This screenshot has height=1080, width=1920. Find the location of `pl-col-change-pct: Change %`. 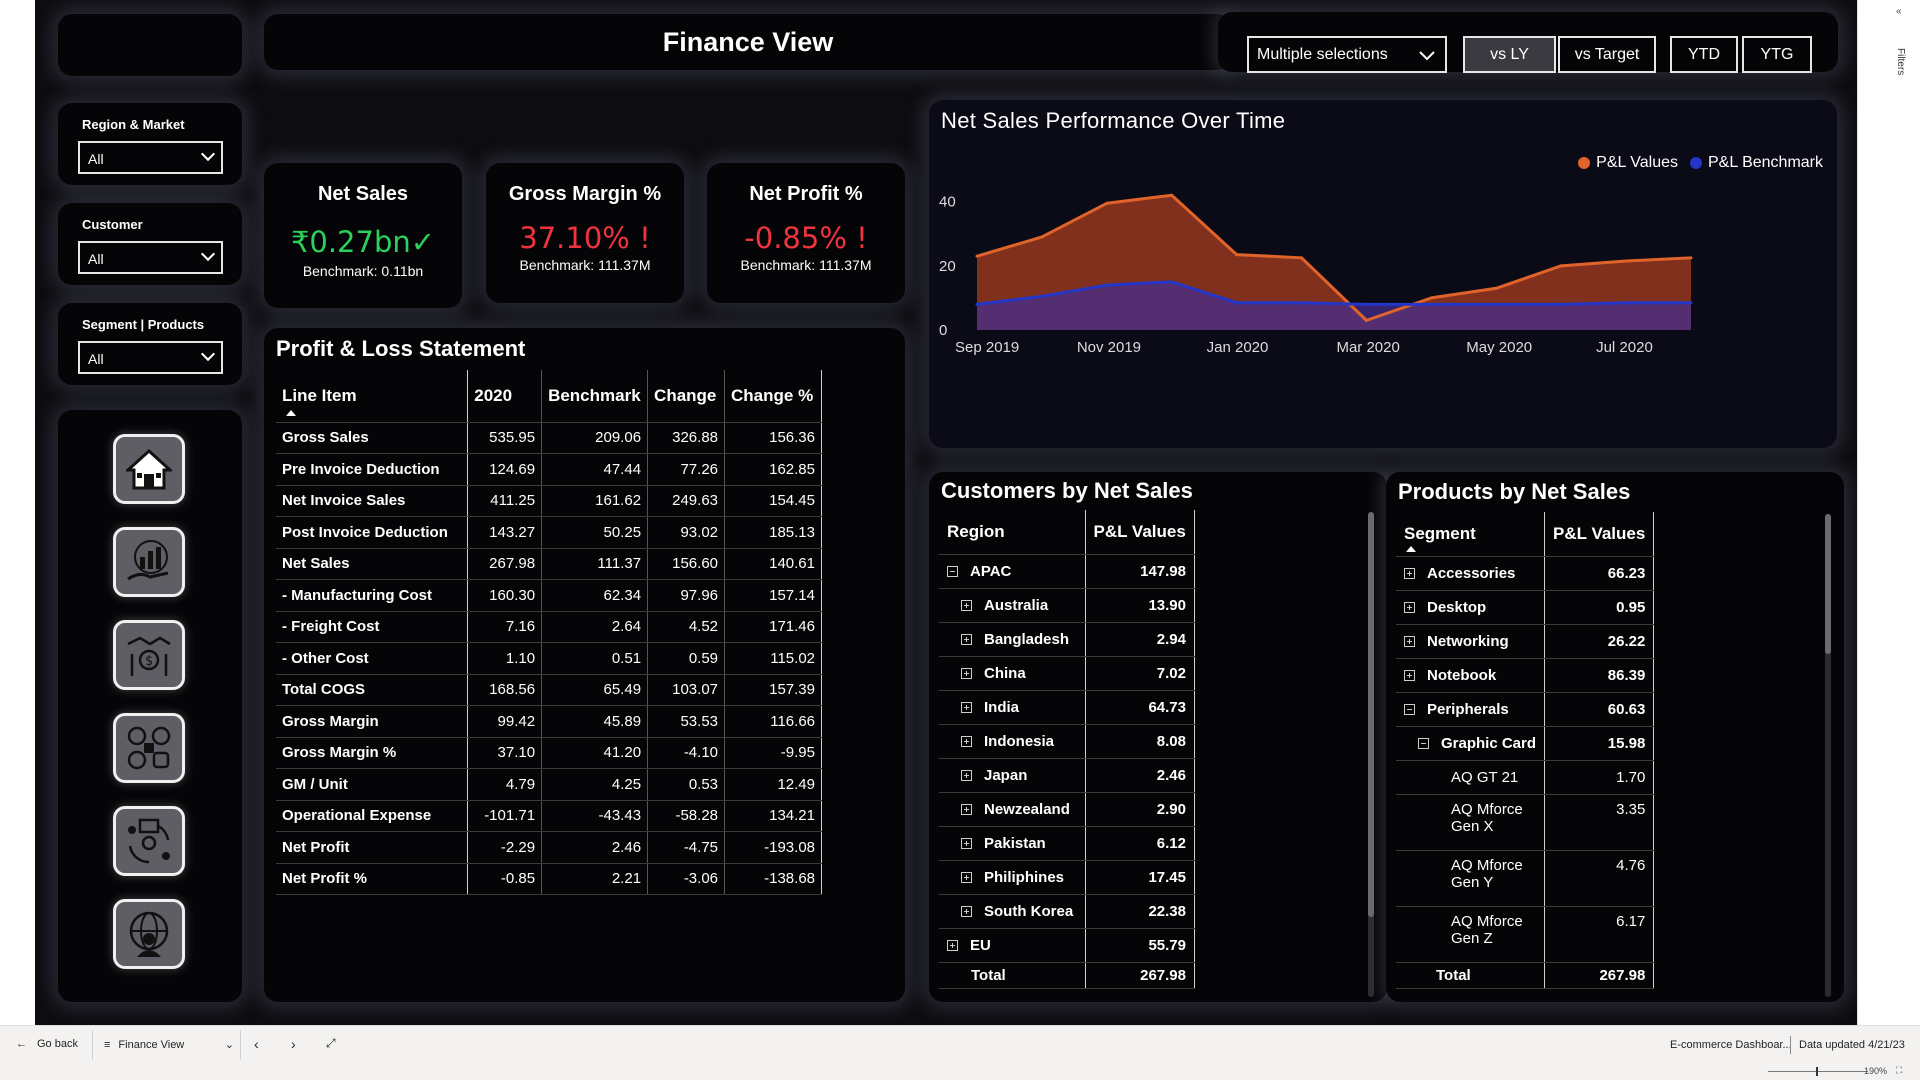

pl-col-change-pct: Change % is located at coordinates (773, 396).